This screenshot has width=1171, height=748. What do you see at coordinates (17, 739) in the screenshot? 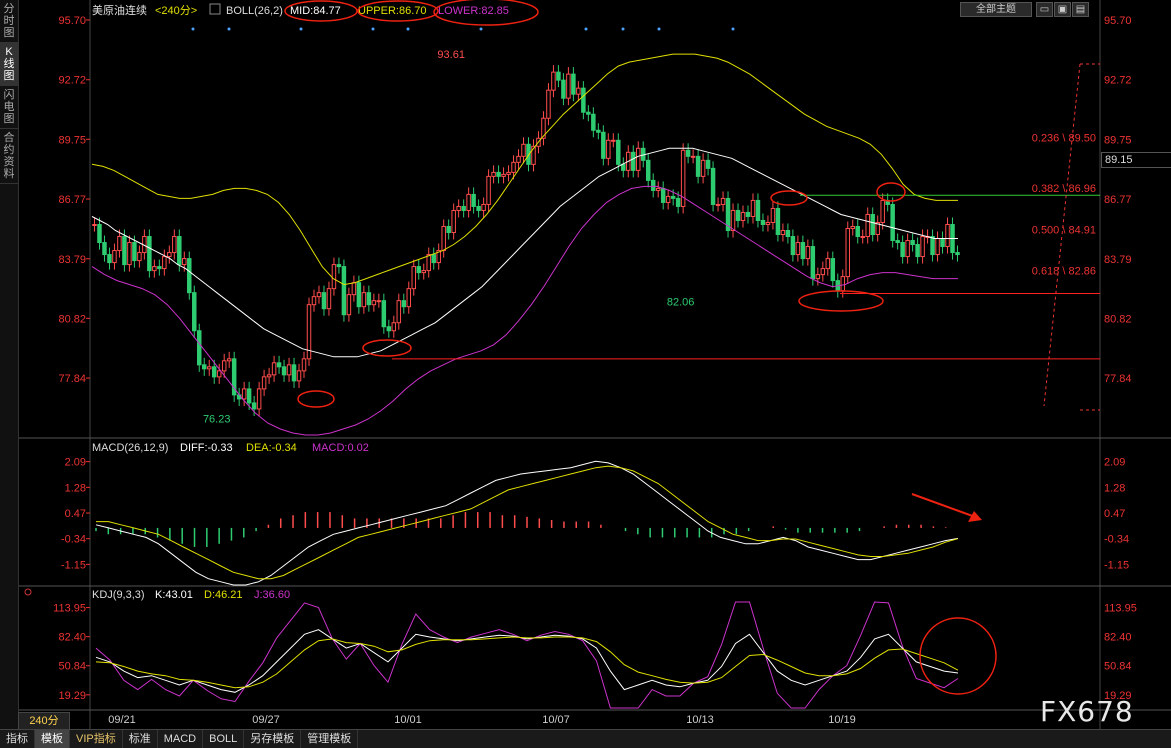
I see `bottom-tab: 指标` at bounding box center [17, 739].